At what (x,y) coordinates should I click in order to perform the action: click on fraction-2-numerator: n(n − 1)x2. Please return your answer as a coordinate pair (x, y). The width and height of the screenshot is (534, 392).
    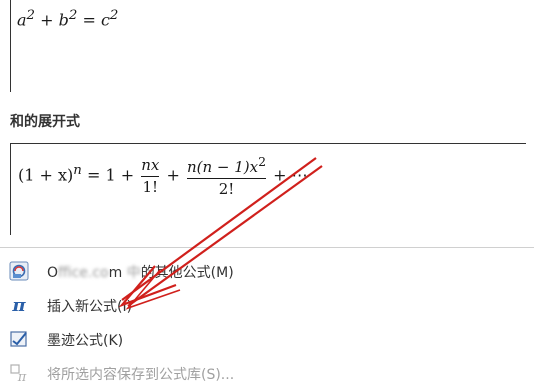
    Looking at the image, I should click on (226, 165).